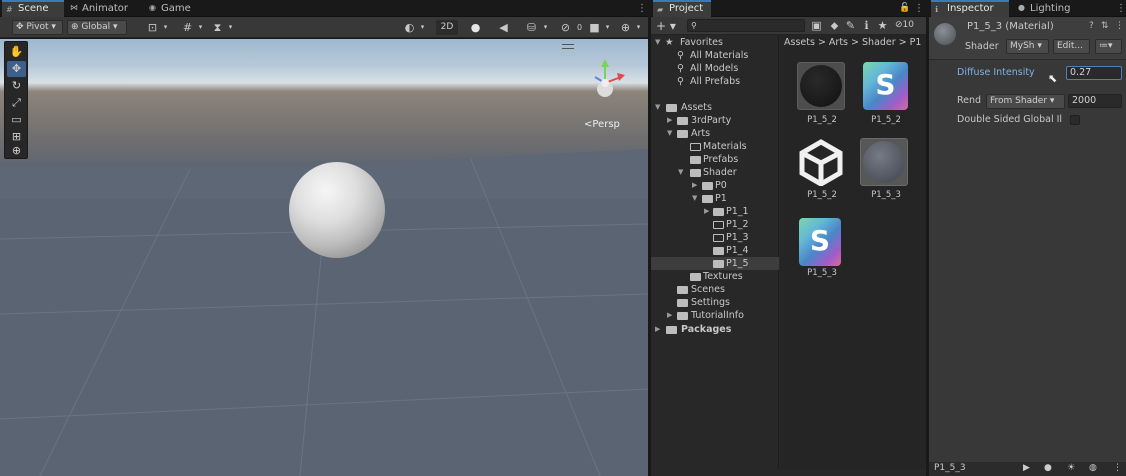 The image size is (1126, 476). What do you see at coordinates (916, 42) in the screenshot?
I see `breadcrumb-item: P1` at bounding box center [916, 42].